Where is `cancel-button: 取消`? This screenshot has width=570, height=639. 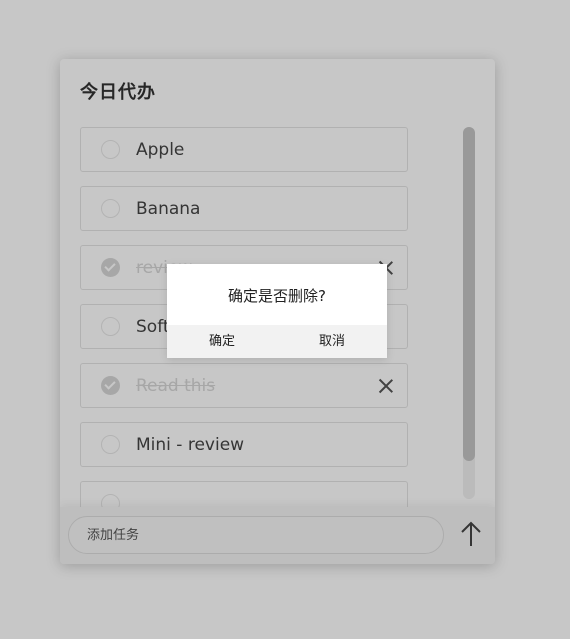 cancel-button: 取消 is located at coordinates (332, 341).